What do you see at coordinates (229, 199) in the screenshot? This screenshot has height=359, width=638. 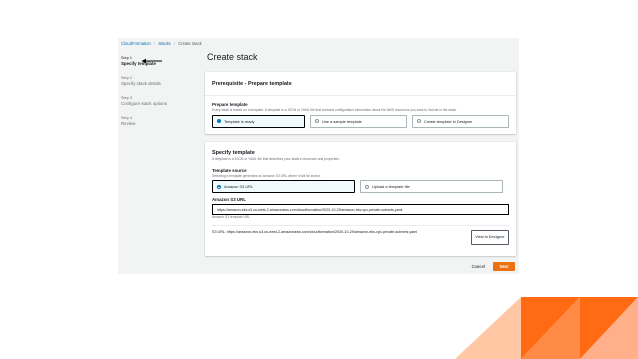 I see `field-label: Amazon S3 URL` at bounding box center [229, 199].